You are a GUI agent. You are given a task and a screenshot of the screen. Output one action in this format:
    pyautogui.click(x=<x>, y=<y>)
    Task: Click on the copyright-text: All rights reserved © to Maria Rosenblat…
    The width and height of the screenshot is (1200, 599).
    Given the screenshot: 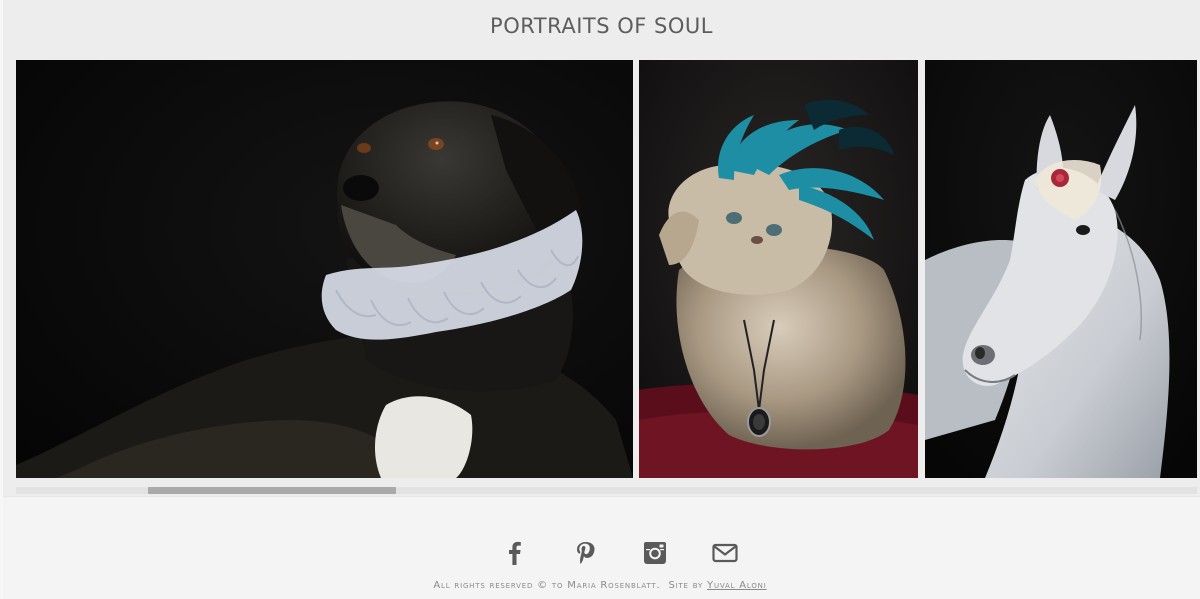 What is the action you would take?
    pyautogui.click(x=547, y=585)
    